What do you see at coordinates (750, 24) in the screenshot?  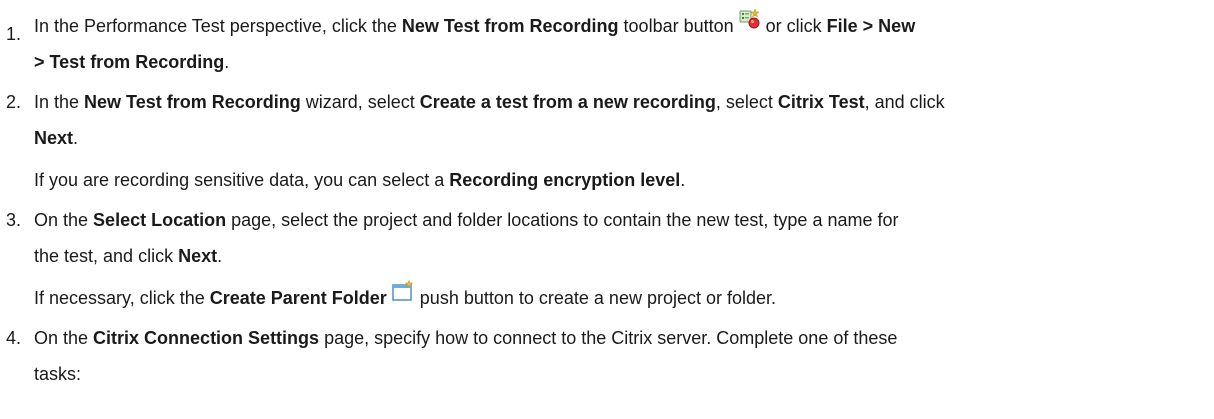 I see `new-test-from-recording-icon` at bounding box center [750, 24].